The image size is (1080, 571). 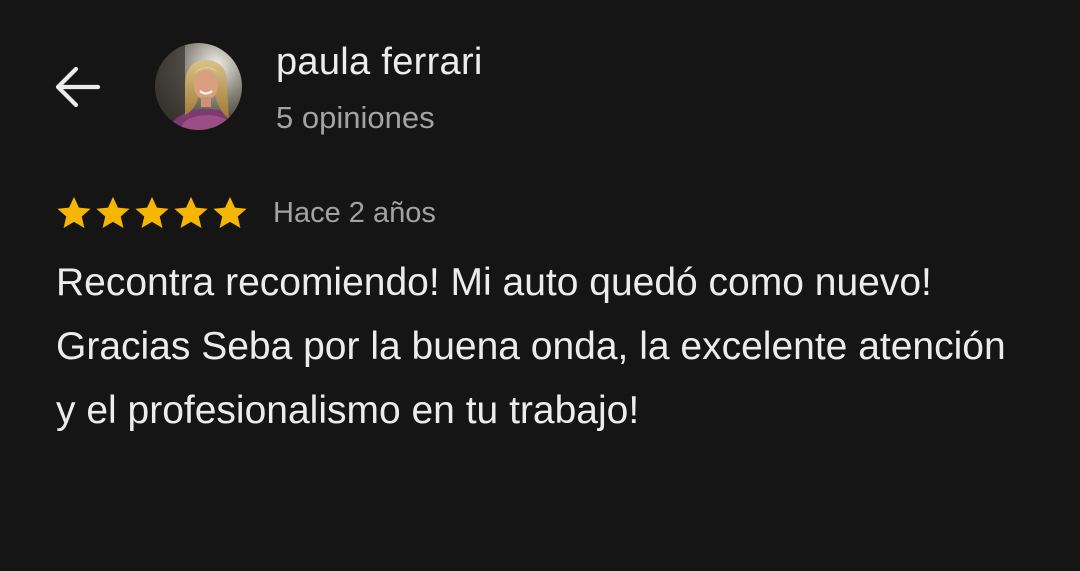 I want to click on arrow-left-icon, so click(x=78, y=87).